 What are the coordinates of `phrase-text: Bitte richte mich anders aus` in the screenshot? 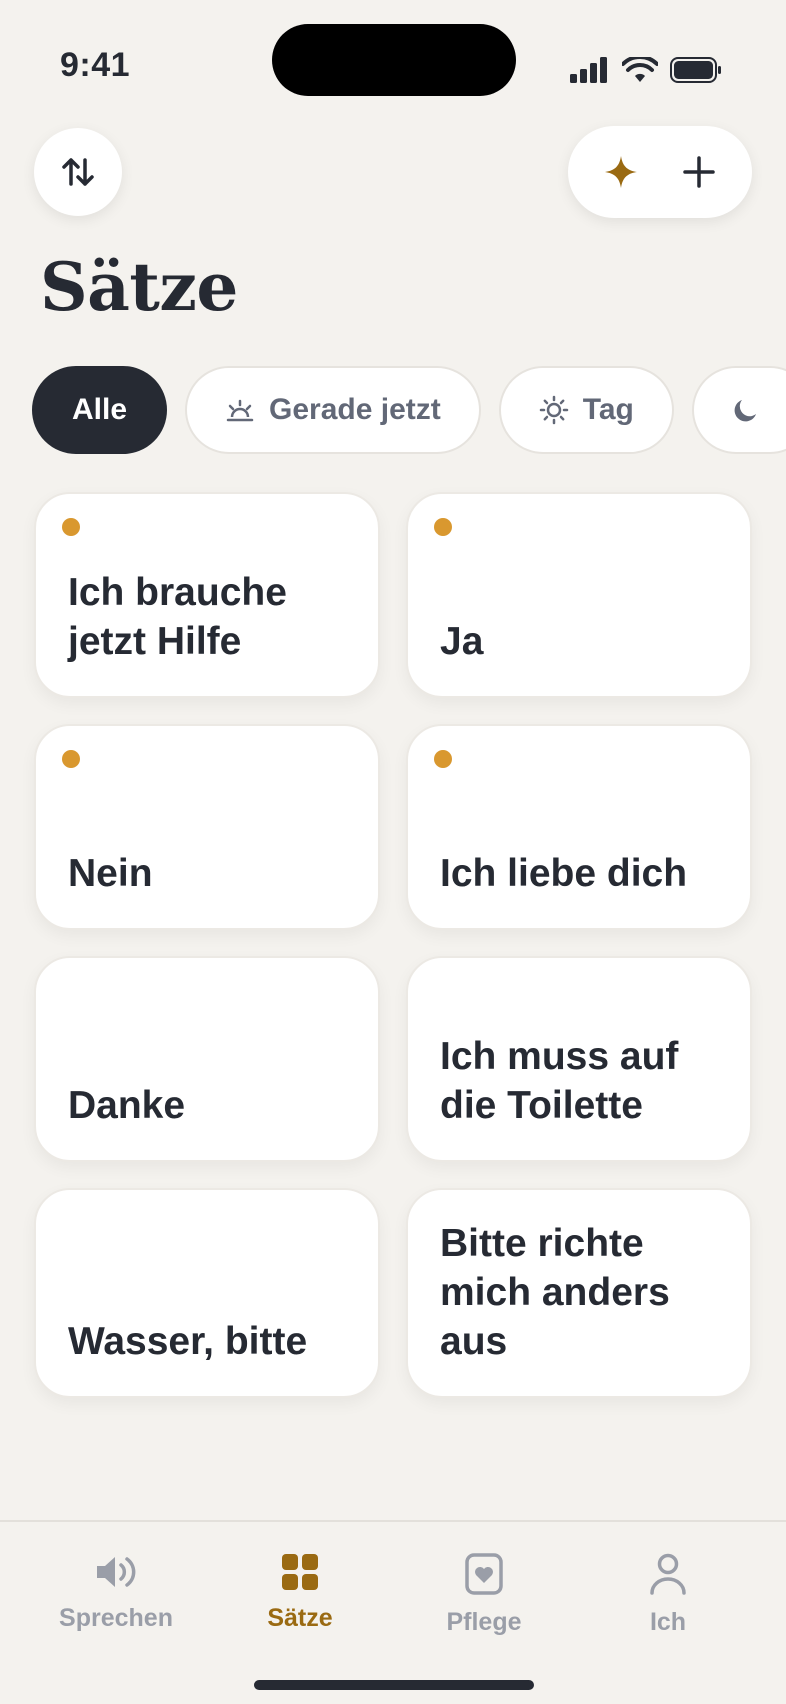 It's located at (555, 1292).